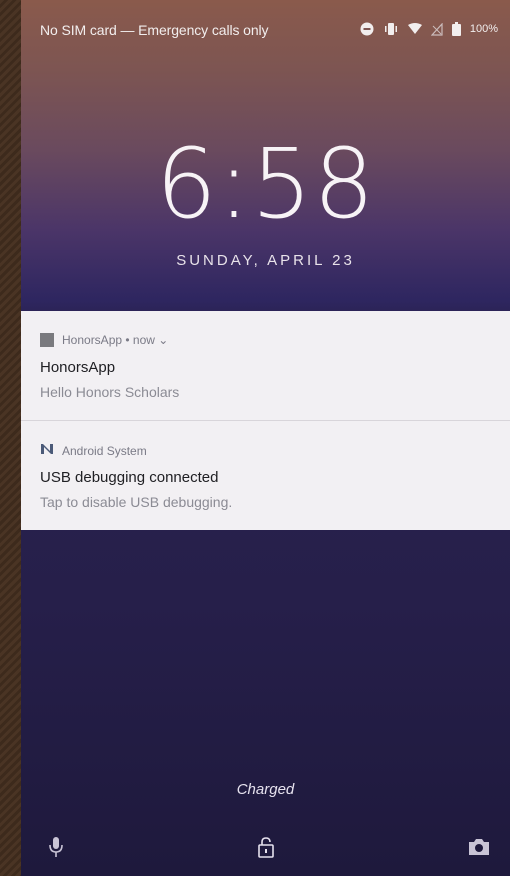  What do you see at coordinates (265, 789) in the screenshot?
I see `charging-status: Charged` at bounding box center [265, 789].